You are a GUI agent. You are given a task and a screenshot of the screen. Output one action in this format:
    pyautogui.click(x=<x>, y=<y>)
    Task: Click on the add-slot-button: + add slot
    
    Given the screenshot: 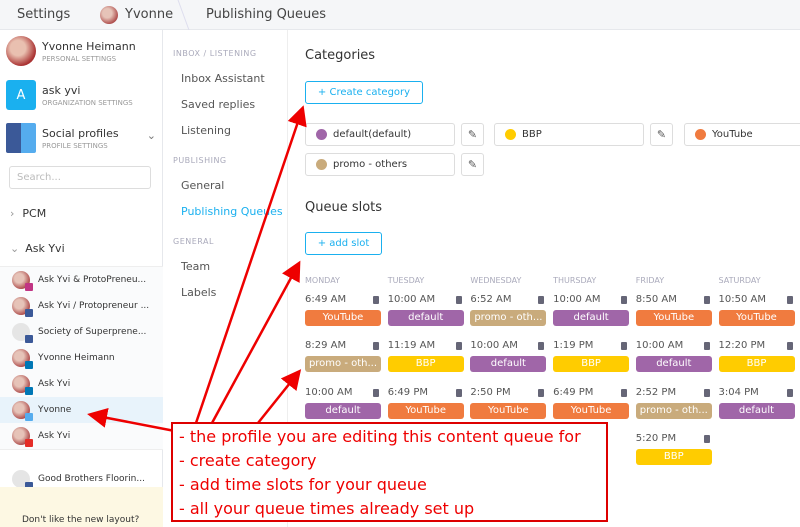 What is the action you would take?
    pyautogui.click(x=343, y=243)
    